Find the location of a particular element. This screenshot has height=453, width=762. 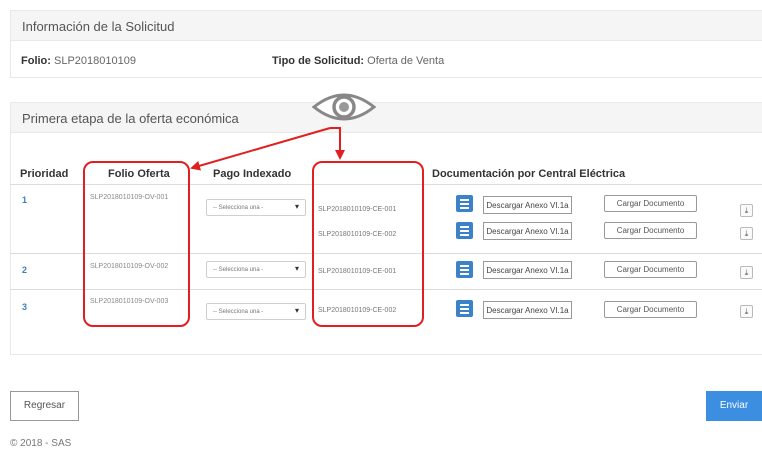

regresar-button: Regresar is located at coordinates (44, 406).